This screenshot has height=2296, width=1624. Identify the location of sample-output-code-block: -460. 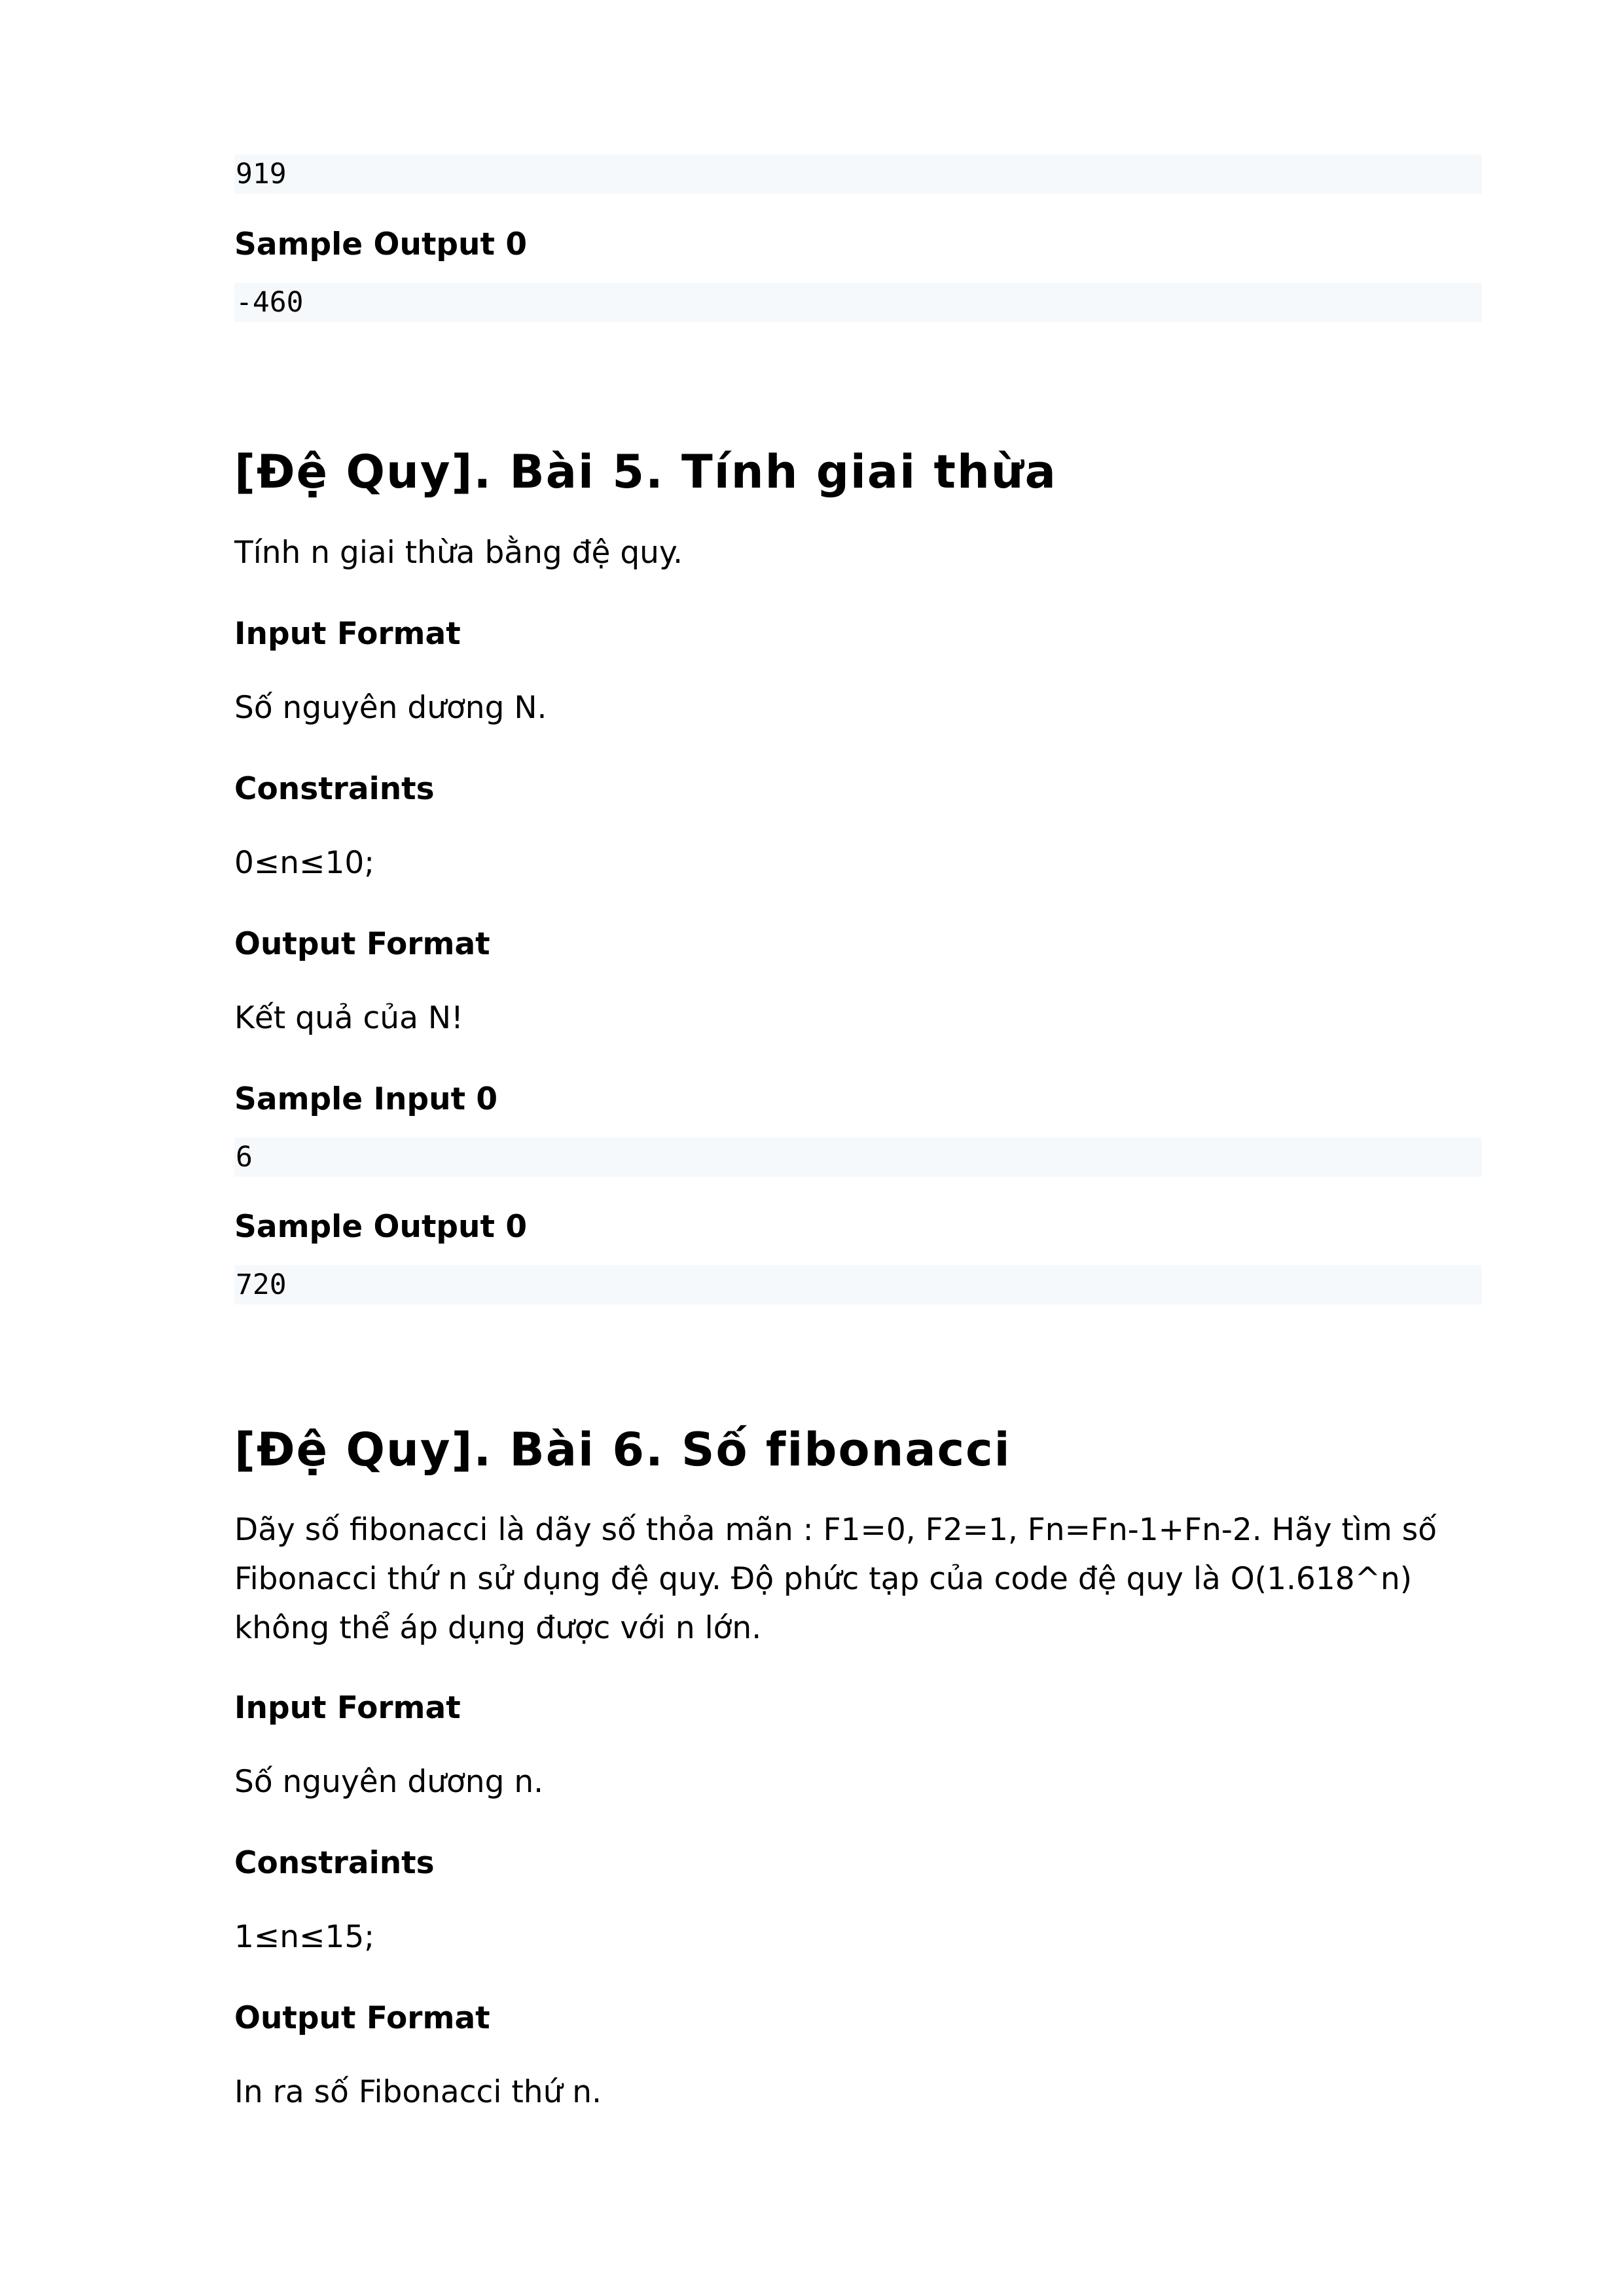
(858, 302).